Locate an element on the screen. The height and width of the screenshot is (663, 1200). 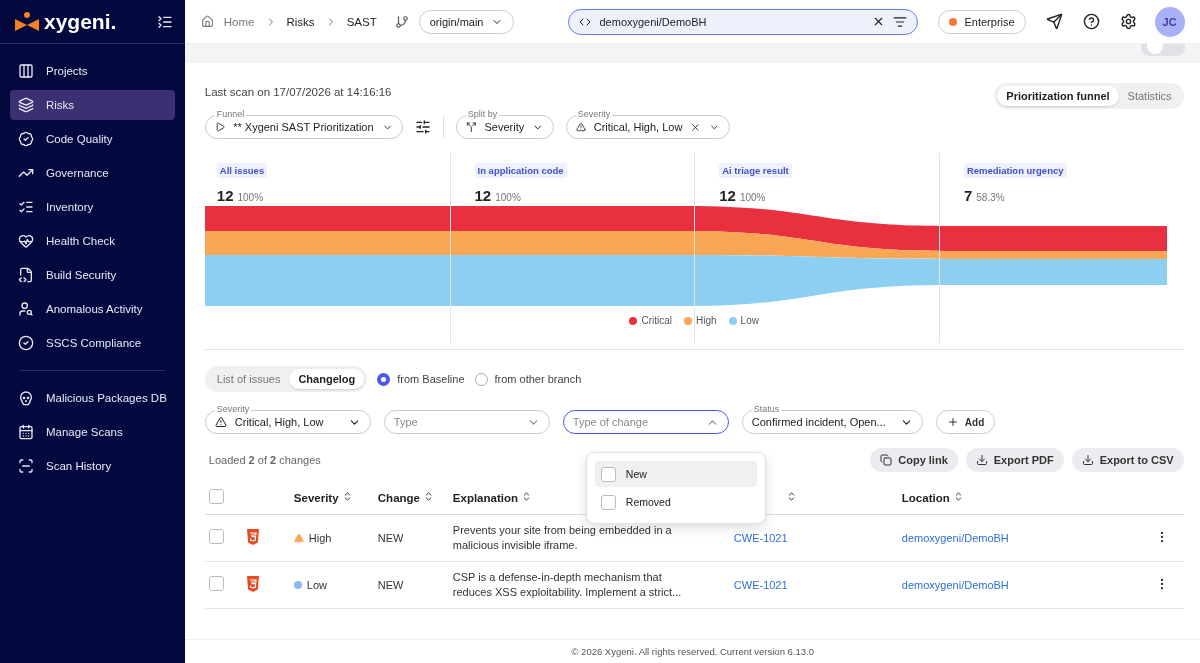
sidebar-item: Inventory is located at coordinates (92, 207).